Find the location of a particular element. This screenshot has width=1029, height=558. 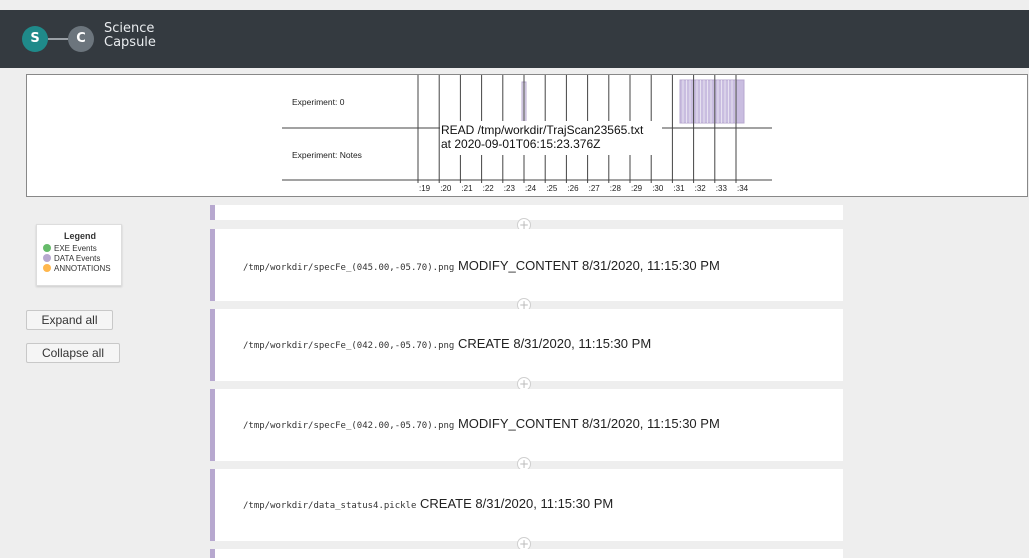

legend-label-annotations: ANNOTATIONS is located at coordinates (82, 268).